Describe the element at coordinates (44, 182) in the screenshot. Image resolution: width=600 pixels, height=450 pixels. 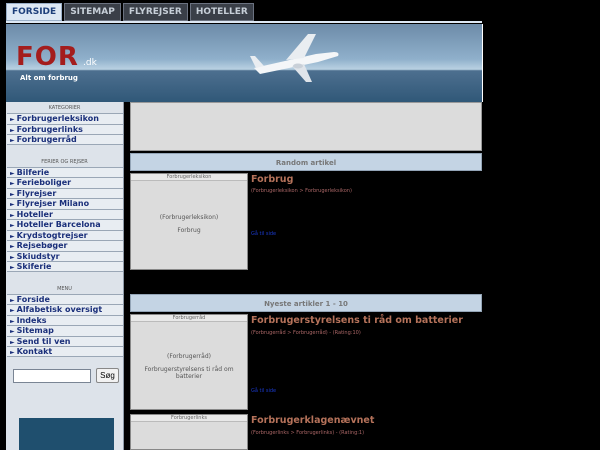
I see `sidebar-item-label: Ferieboliger` at that location.